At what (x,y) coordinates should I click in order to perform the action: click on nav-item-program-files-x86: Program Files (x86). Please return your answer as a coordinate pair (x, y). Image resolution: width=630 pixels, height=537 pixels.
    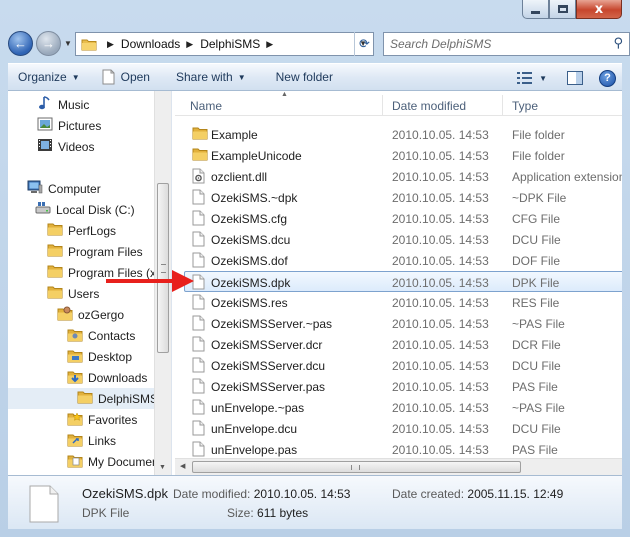
    Looking at the image, I should click on (109, 272).